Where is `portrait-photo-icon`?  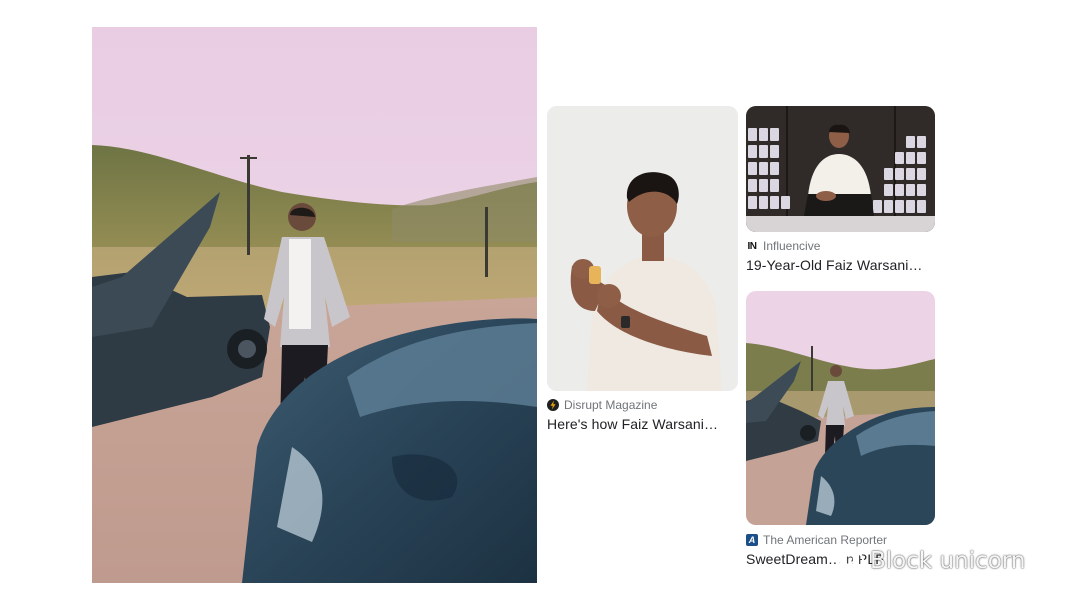 portrait-photo-icon is located at coordinates (642, 248).